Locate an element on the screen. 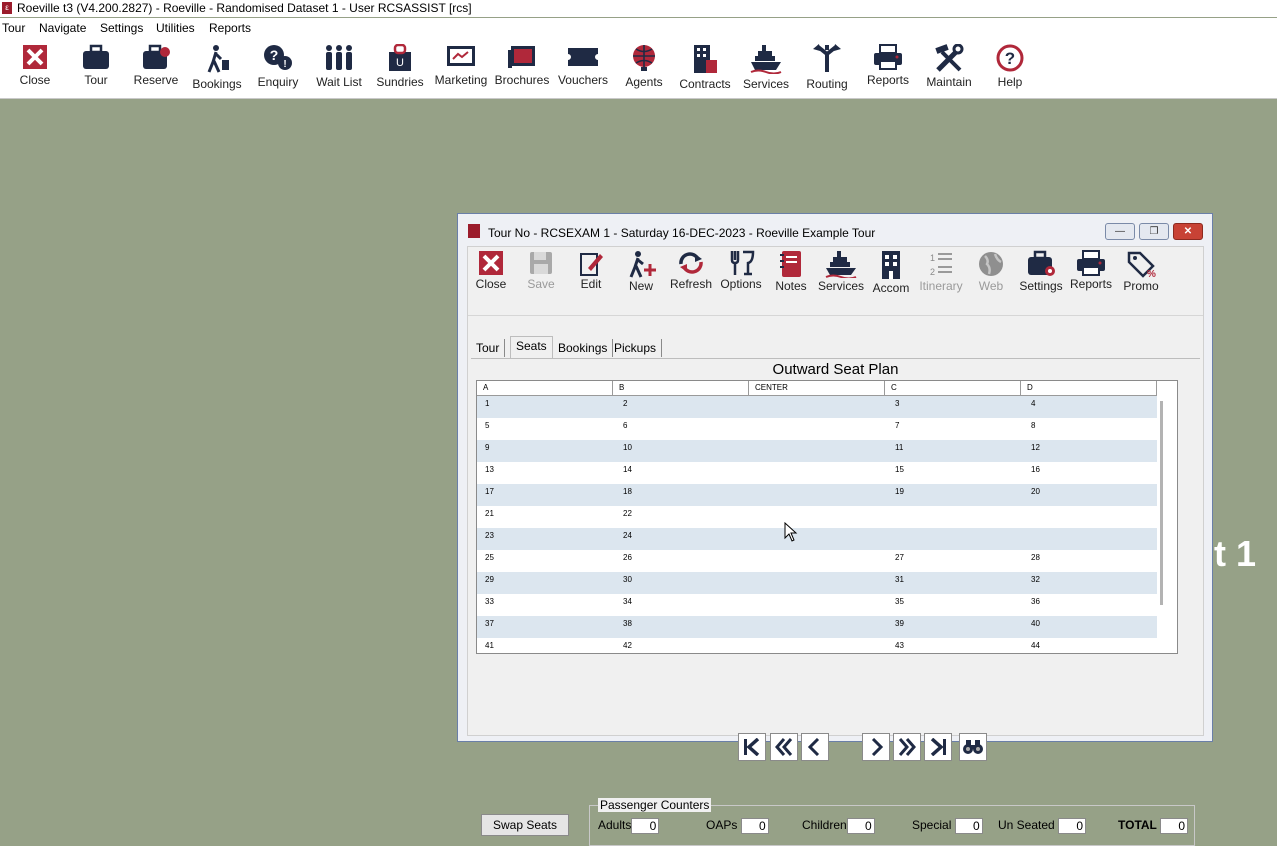  tab-tour: Tour is located at coordinates (488, 348).